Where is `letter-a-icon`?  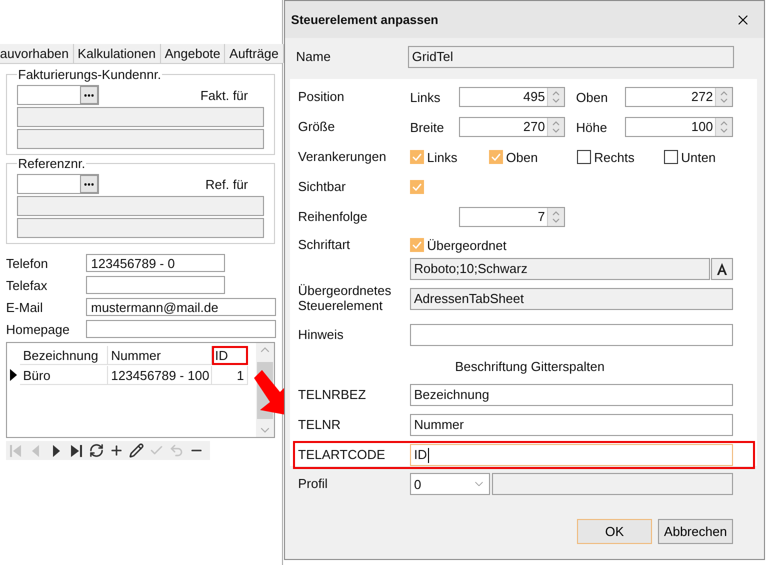 letter-a-icon is located at coordinates (722, 269).